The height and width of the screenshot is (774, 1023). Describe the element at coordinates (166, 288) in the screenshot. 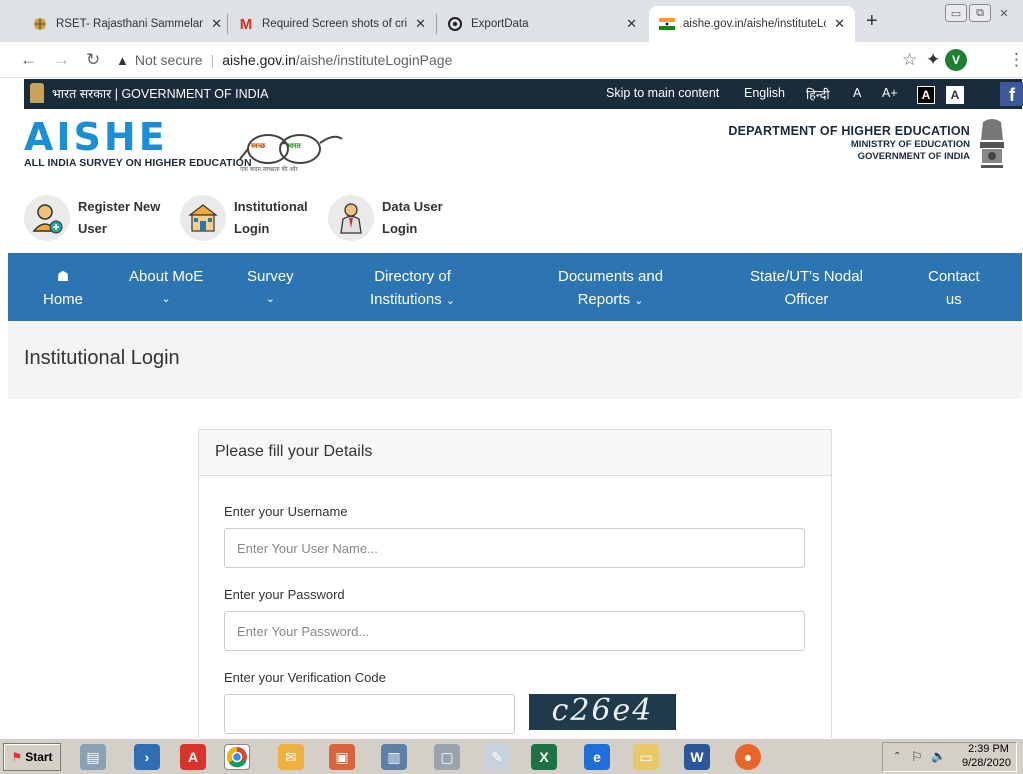

I see `nav-about-moe: About MoE ⌄` at that location.